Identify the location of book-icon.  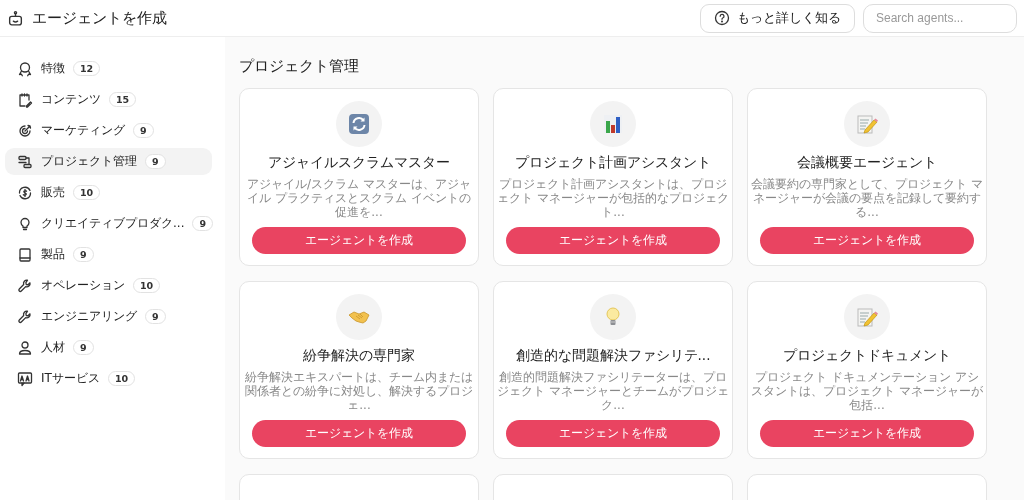
(25, 254).